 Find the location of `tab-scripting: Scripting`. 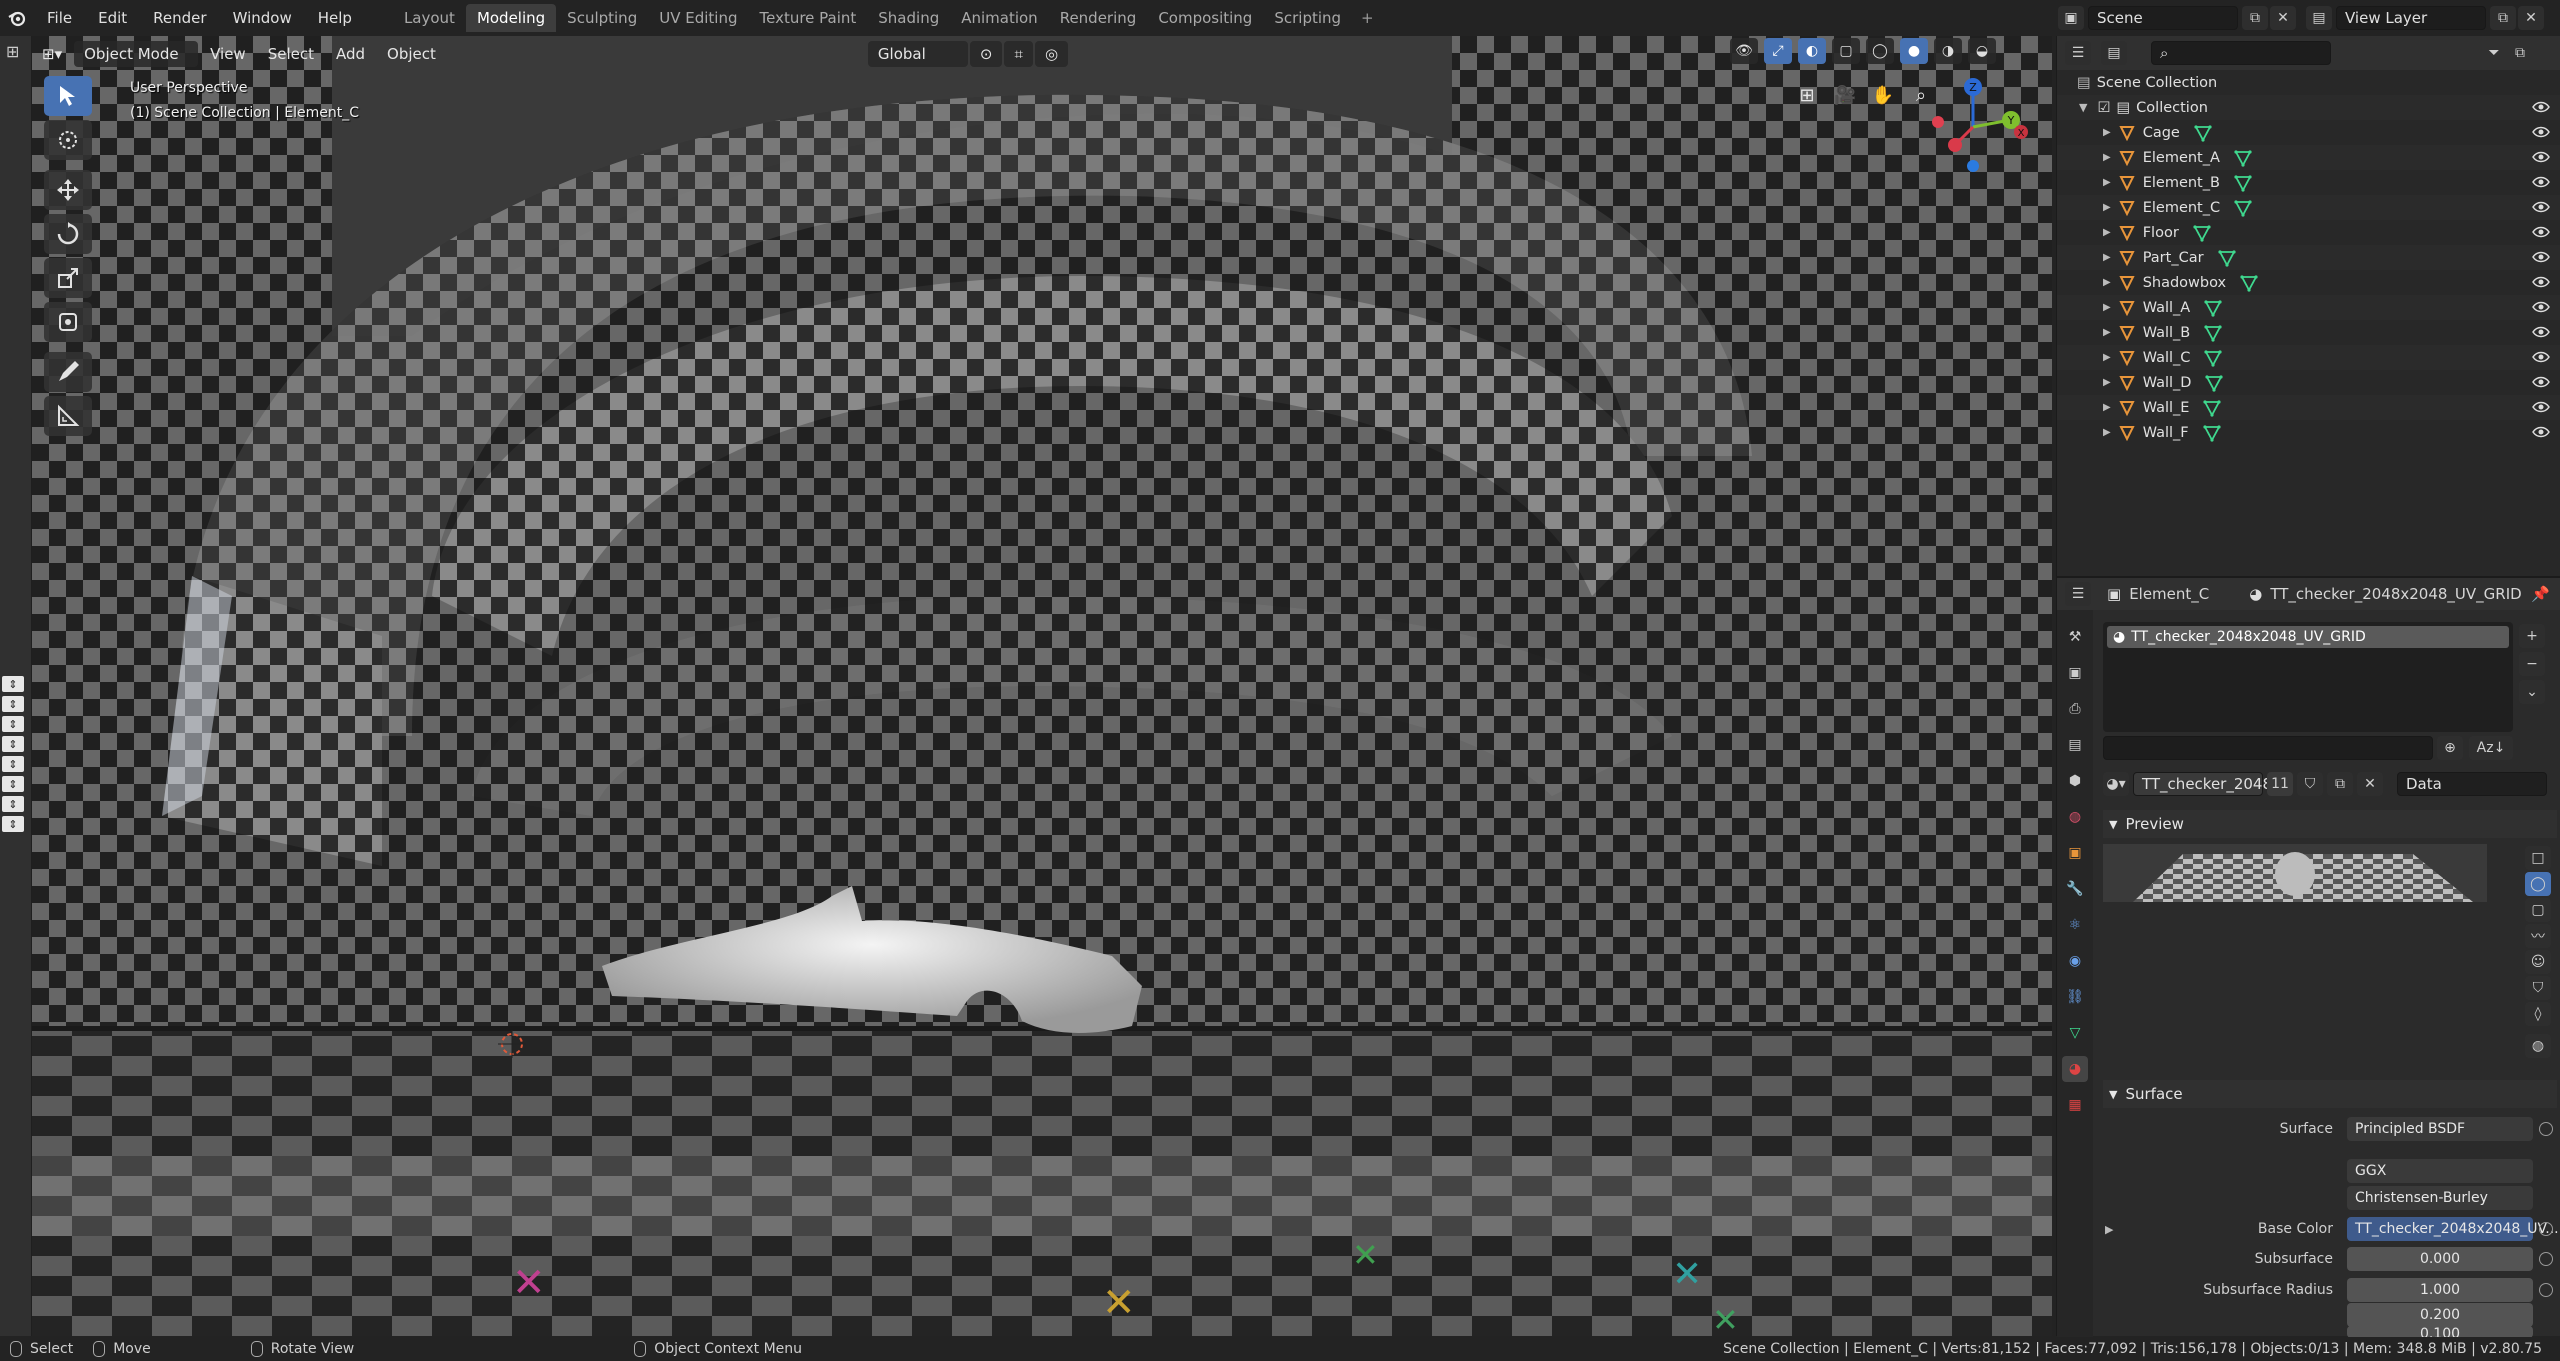

tab-scripting: Scripting is located at coordinates (1307, 18).